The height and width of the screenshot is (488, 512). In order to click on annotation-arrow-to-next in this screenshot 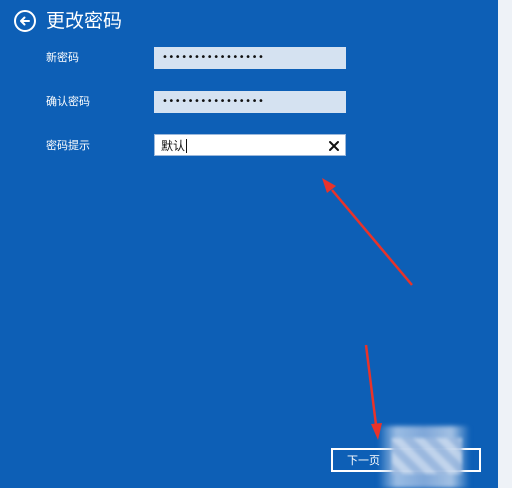, I will do `click(371, 385)`.